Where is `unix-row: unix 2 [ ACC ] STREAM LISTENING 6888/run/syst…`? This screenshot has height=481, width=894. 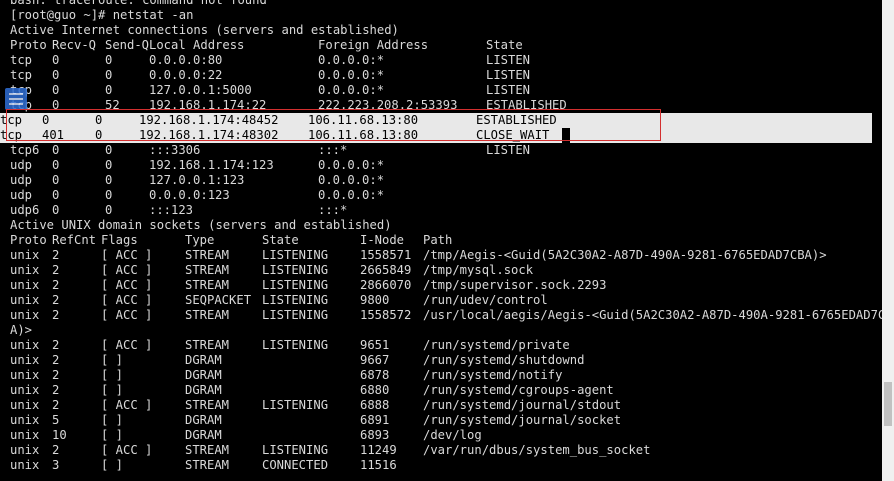
unix-row: unix 2 [ ACC ] STREAM LISTENING 6888/run/syst… is located at coordinates (445, 405).